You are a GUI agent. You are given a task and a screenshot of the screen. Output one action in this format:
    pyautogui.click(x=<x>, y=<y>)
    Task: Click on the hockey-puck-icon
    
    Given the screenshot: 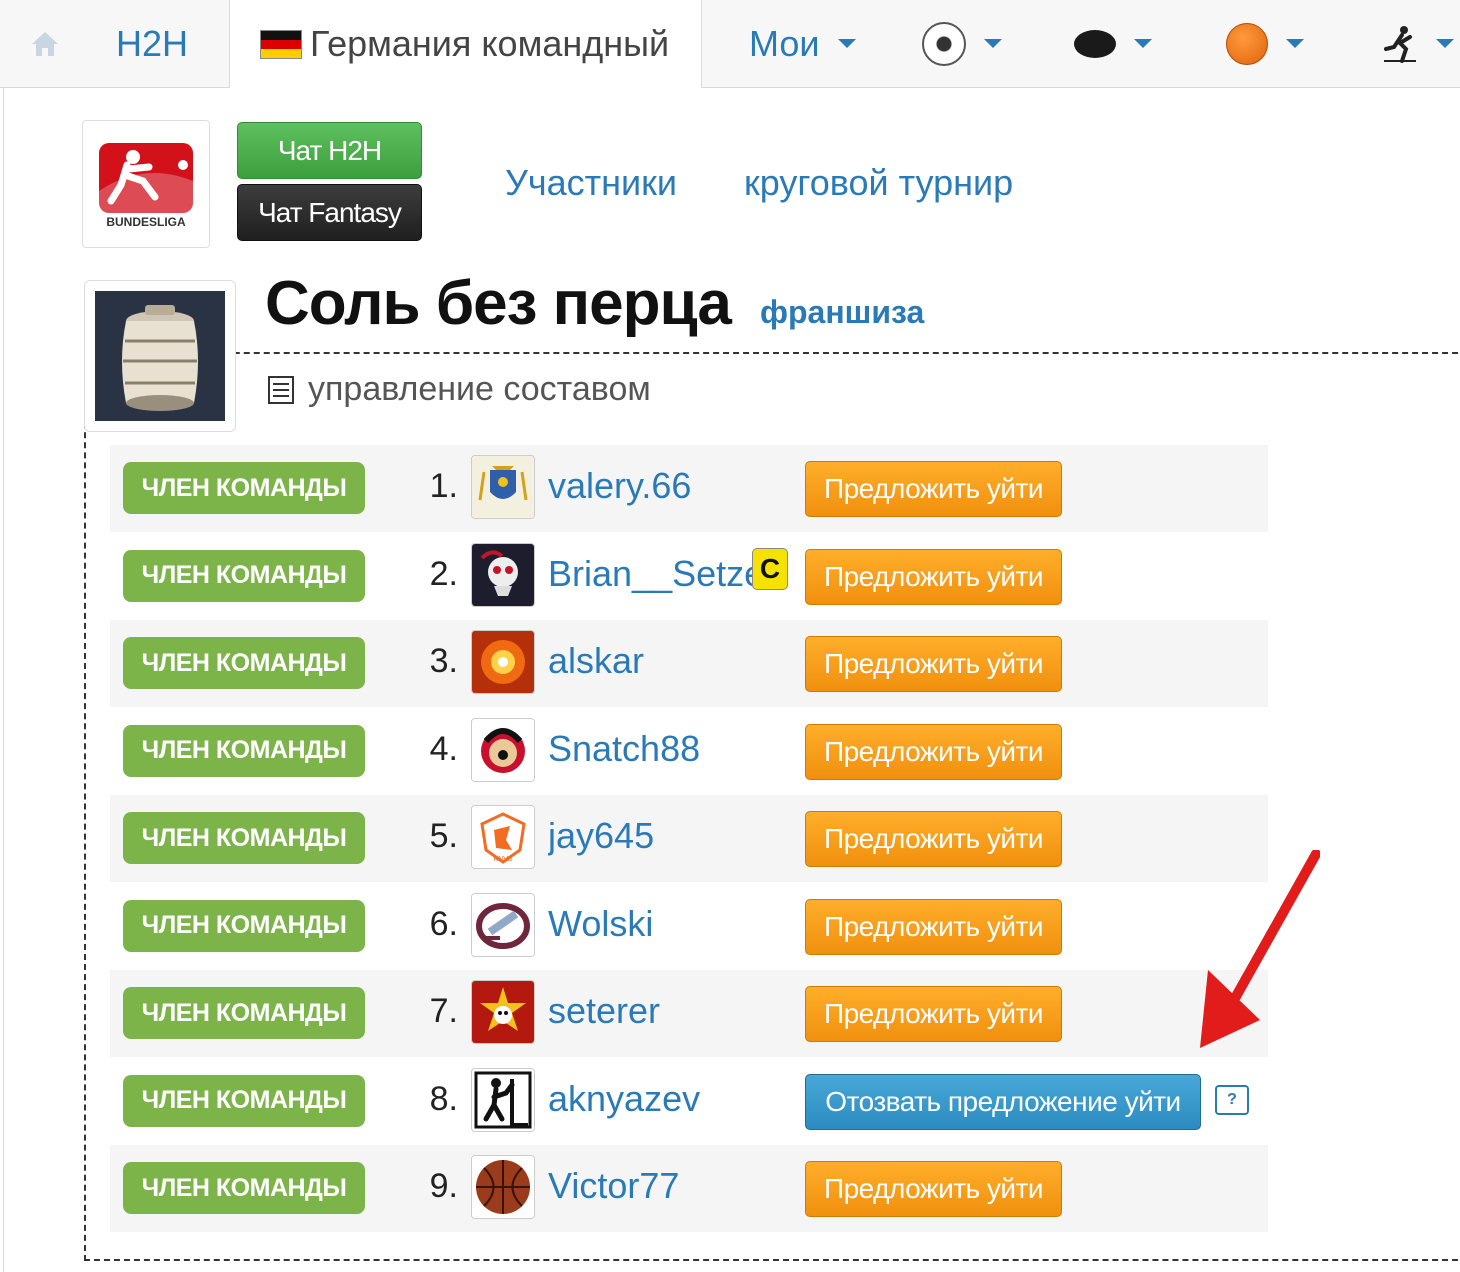 What is the action you would take?
    pyautogui.click(x=1095, y=43)
    